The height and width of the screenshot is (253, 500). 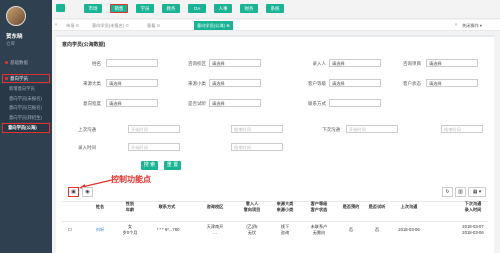 What do you see at coordinates (92, 83) in the screenshot?
I see `label-source-major: 来源大类` at bounding box center [92, 83].